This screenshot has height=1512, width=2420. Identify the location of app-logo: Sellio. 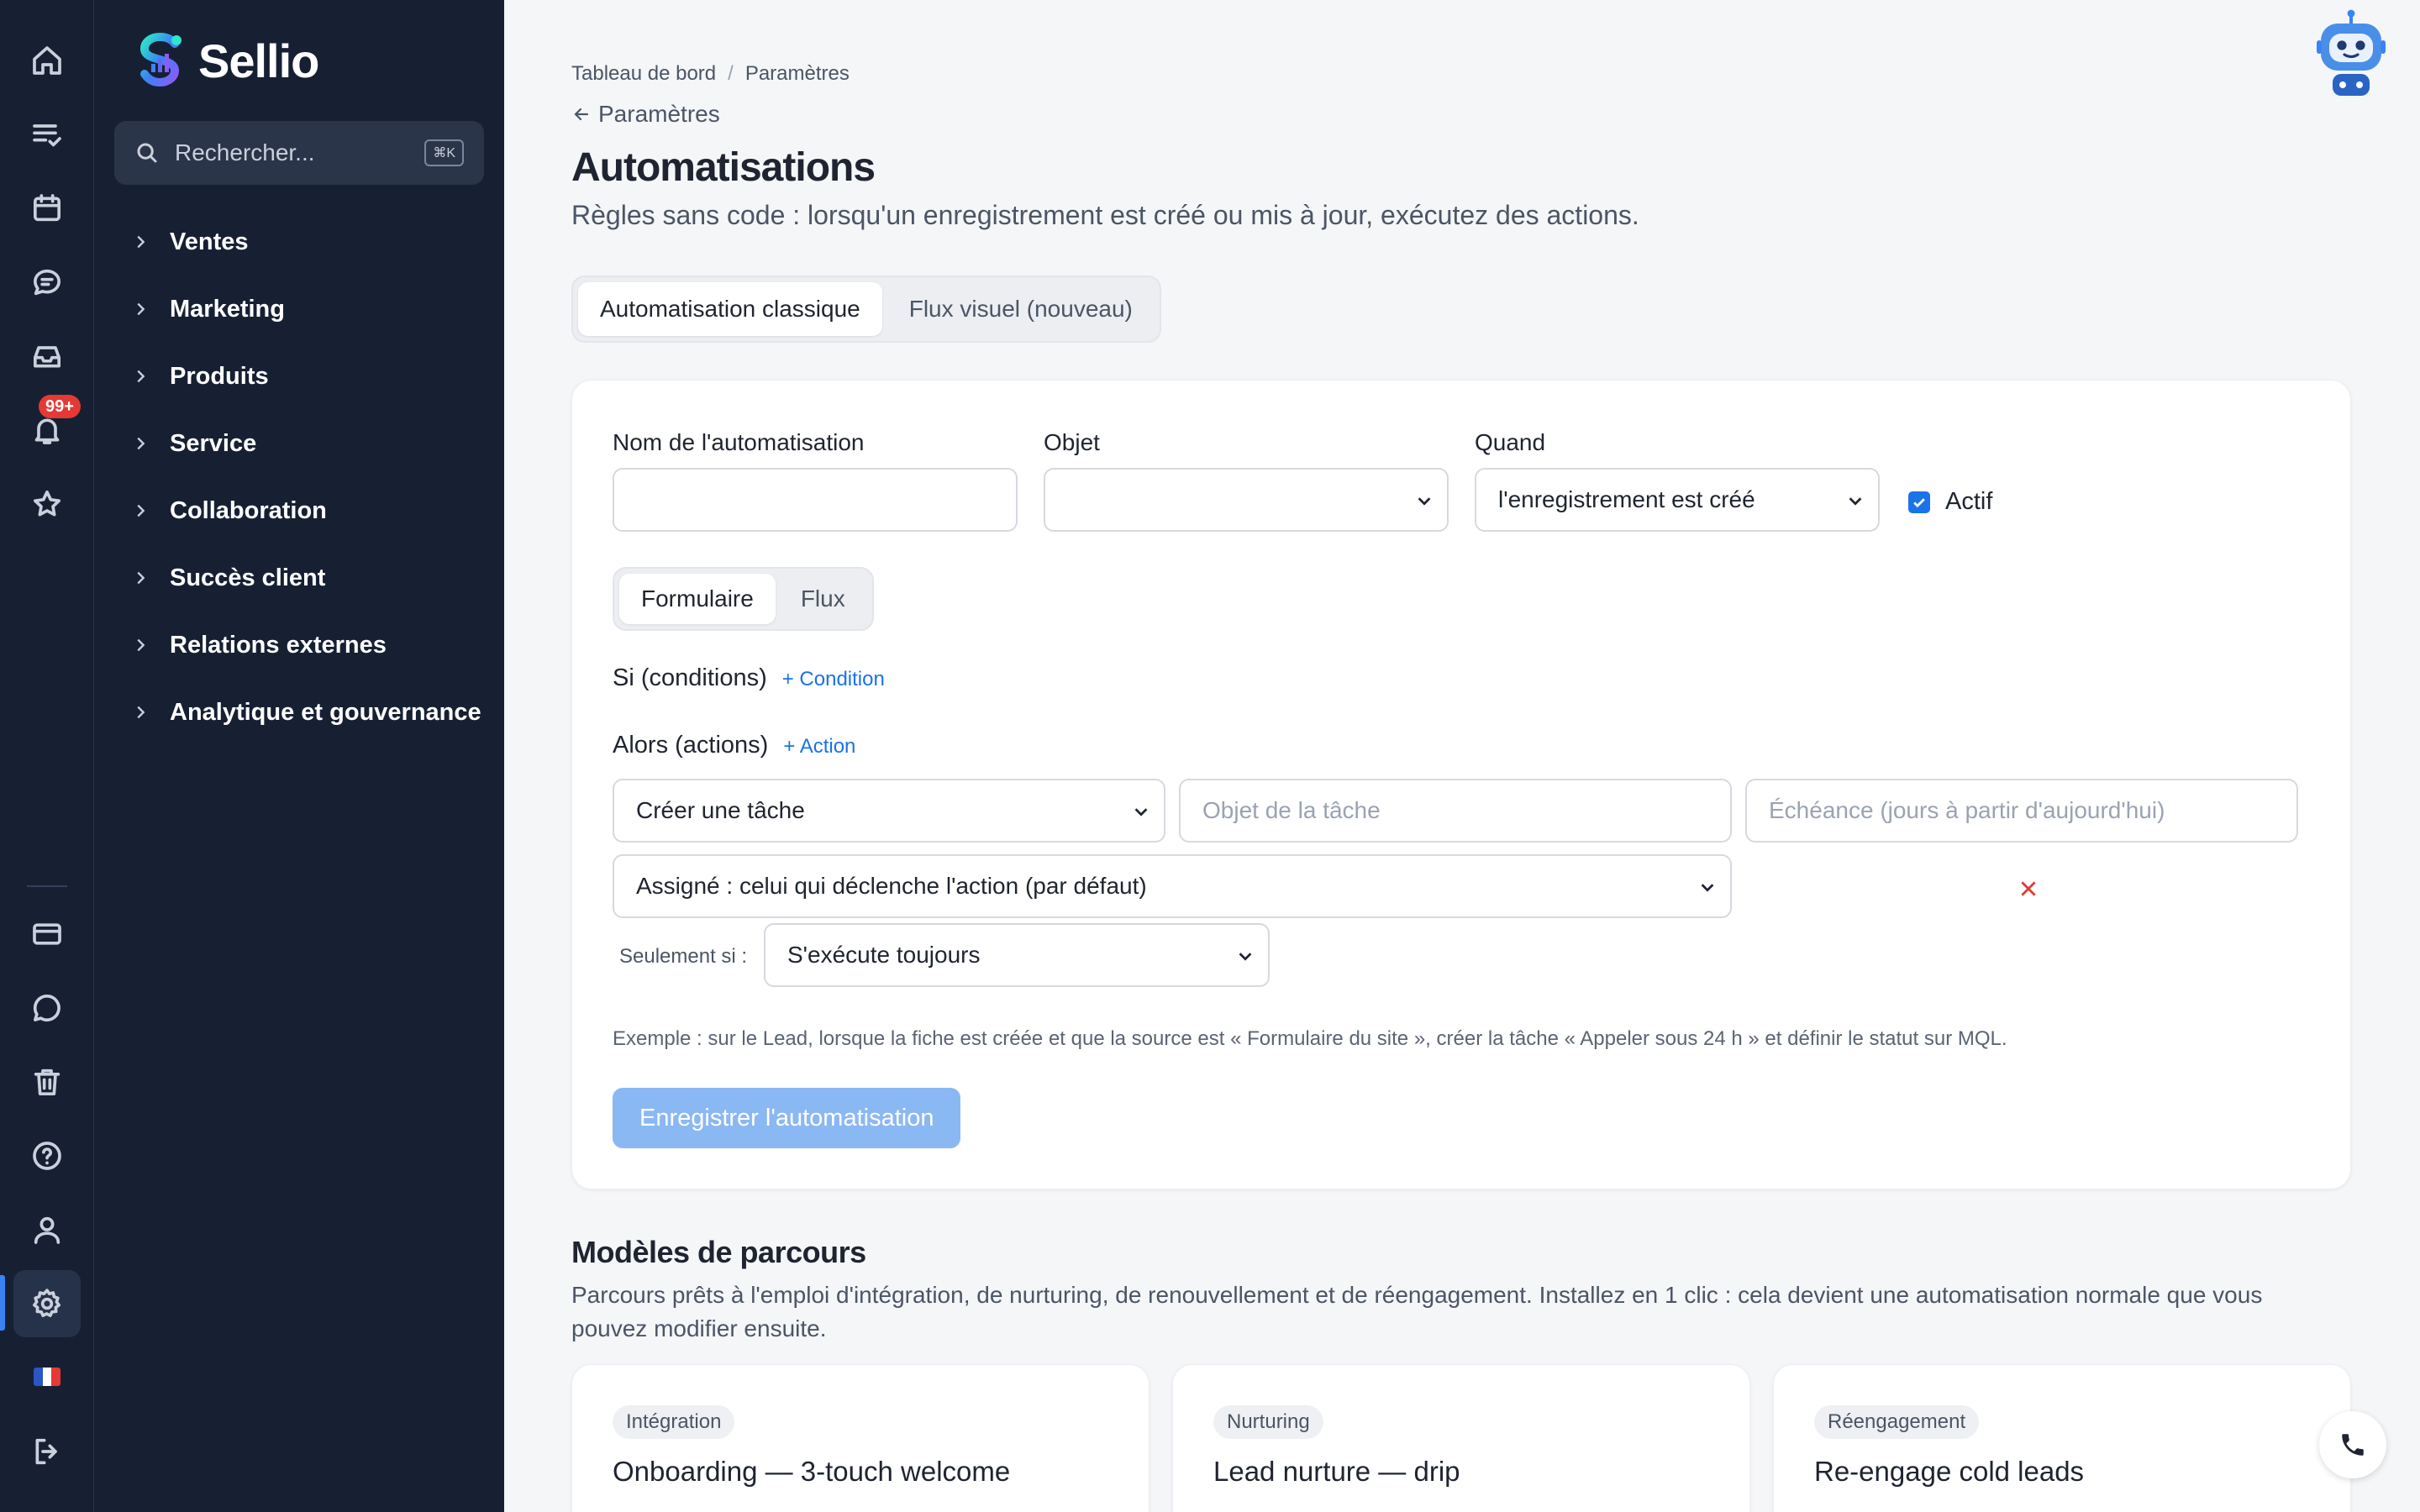
(225, 60).